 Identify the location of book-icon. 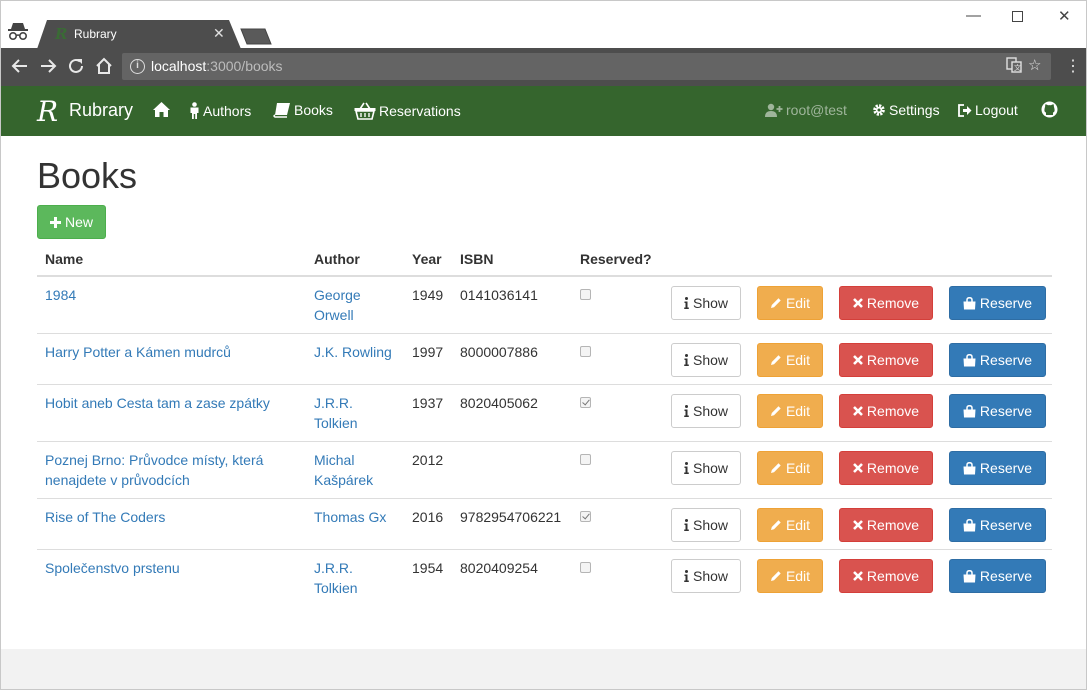
(281, 110).